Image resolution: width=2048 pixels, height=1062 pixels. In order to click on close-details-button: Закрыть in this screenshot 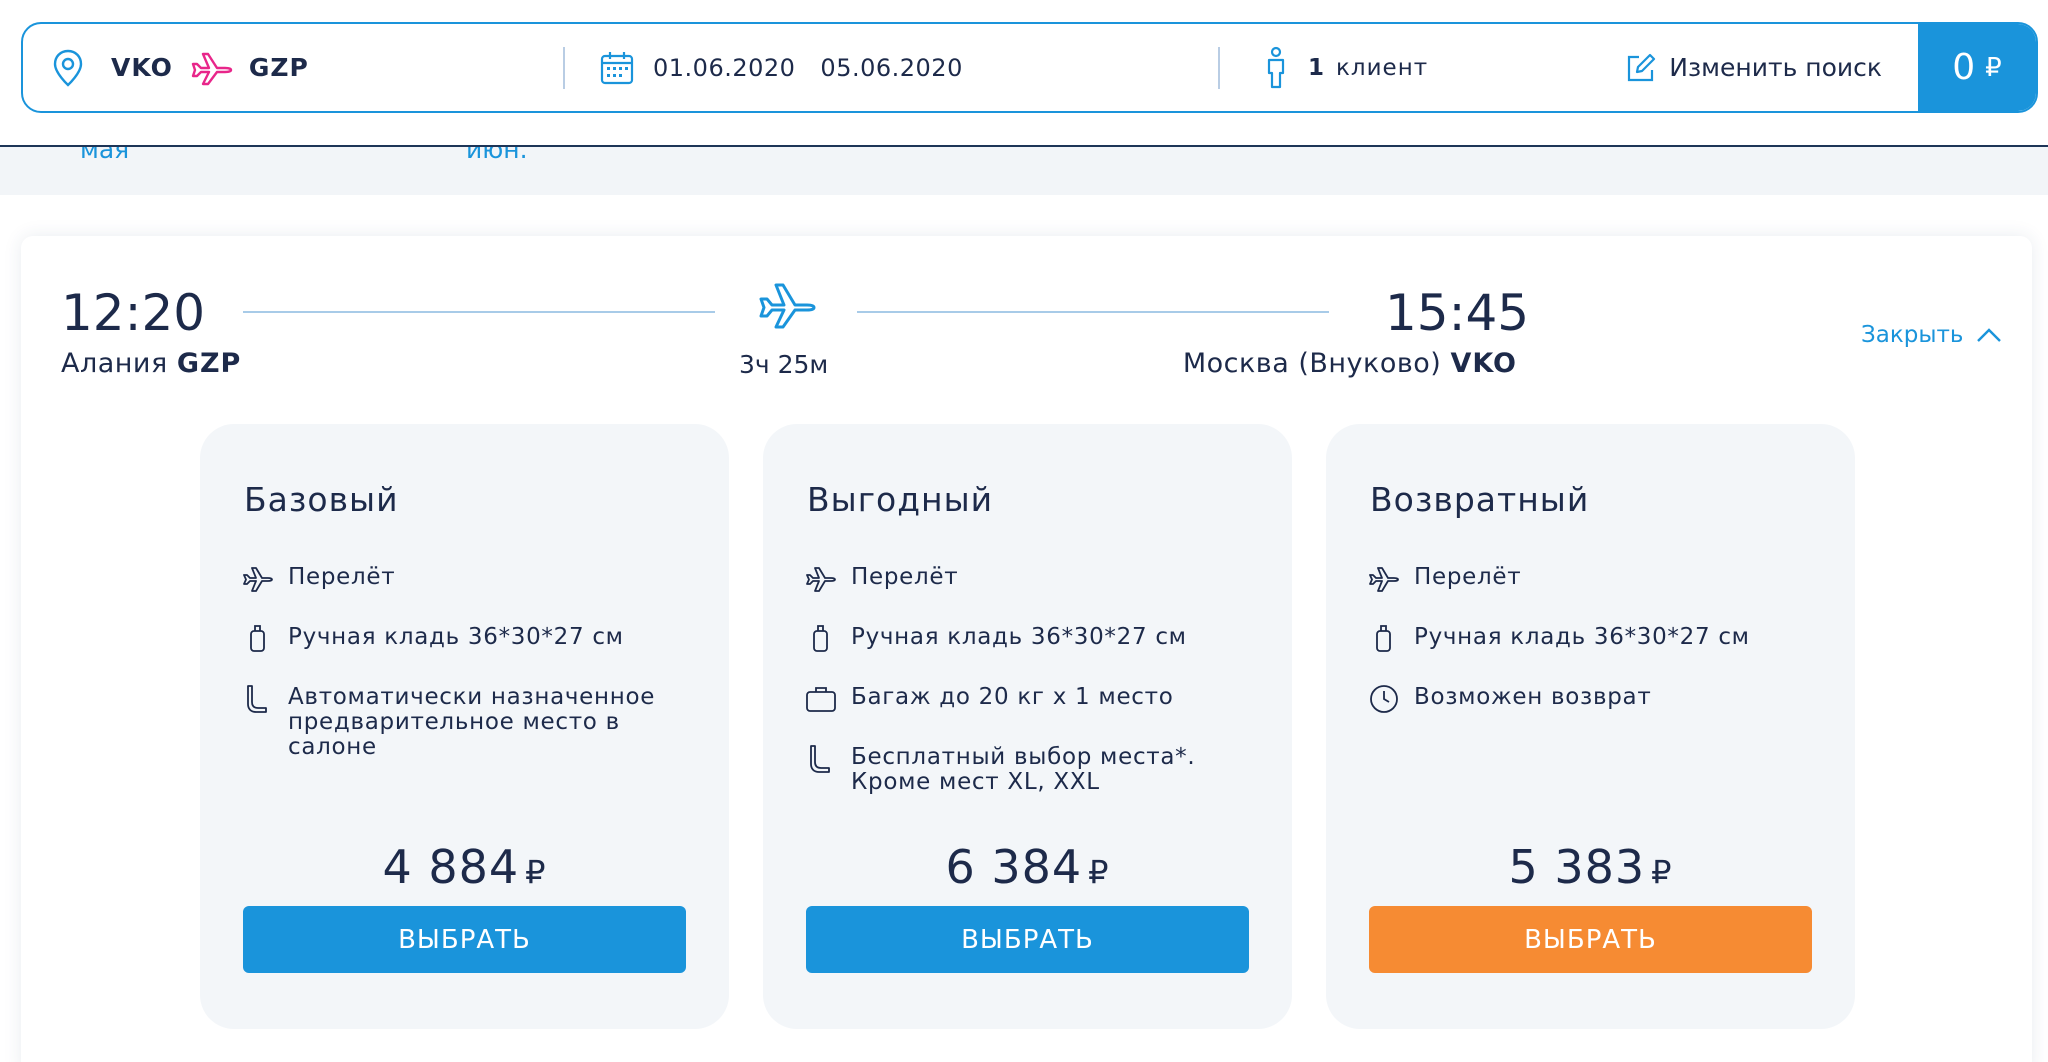, I will do `click(1932, 335)`.